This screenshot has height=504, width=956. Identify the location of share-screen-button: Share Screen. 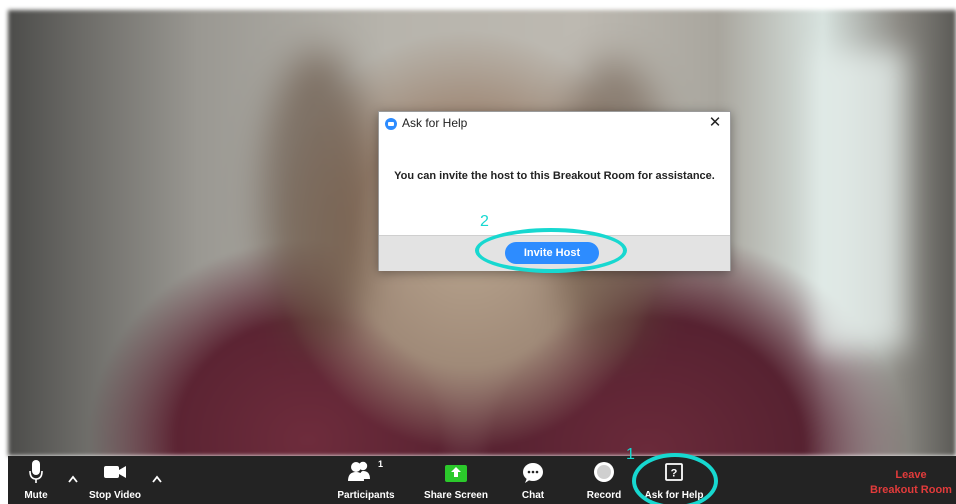
(456, 480).